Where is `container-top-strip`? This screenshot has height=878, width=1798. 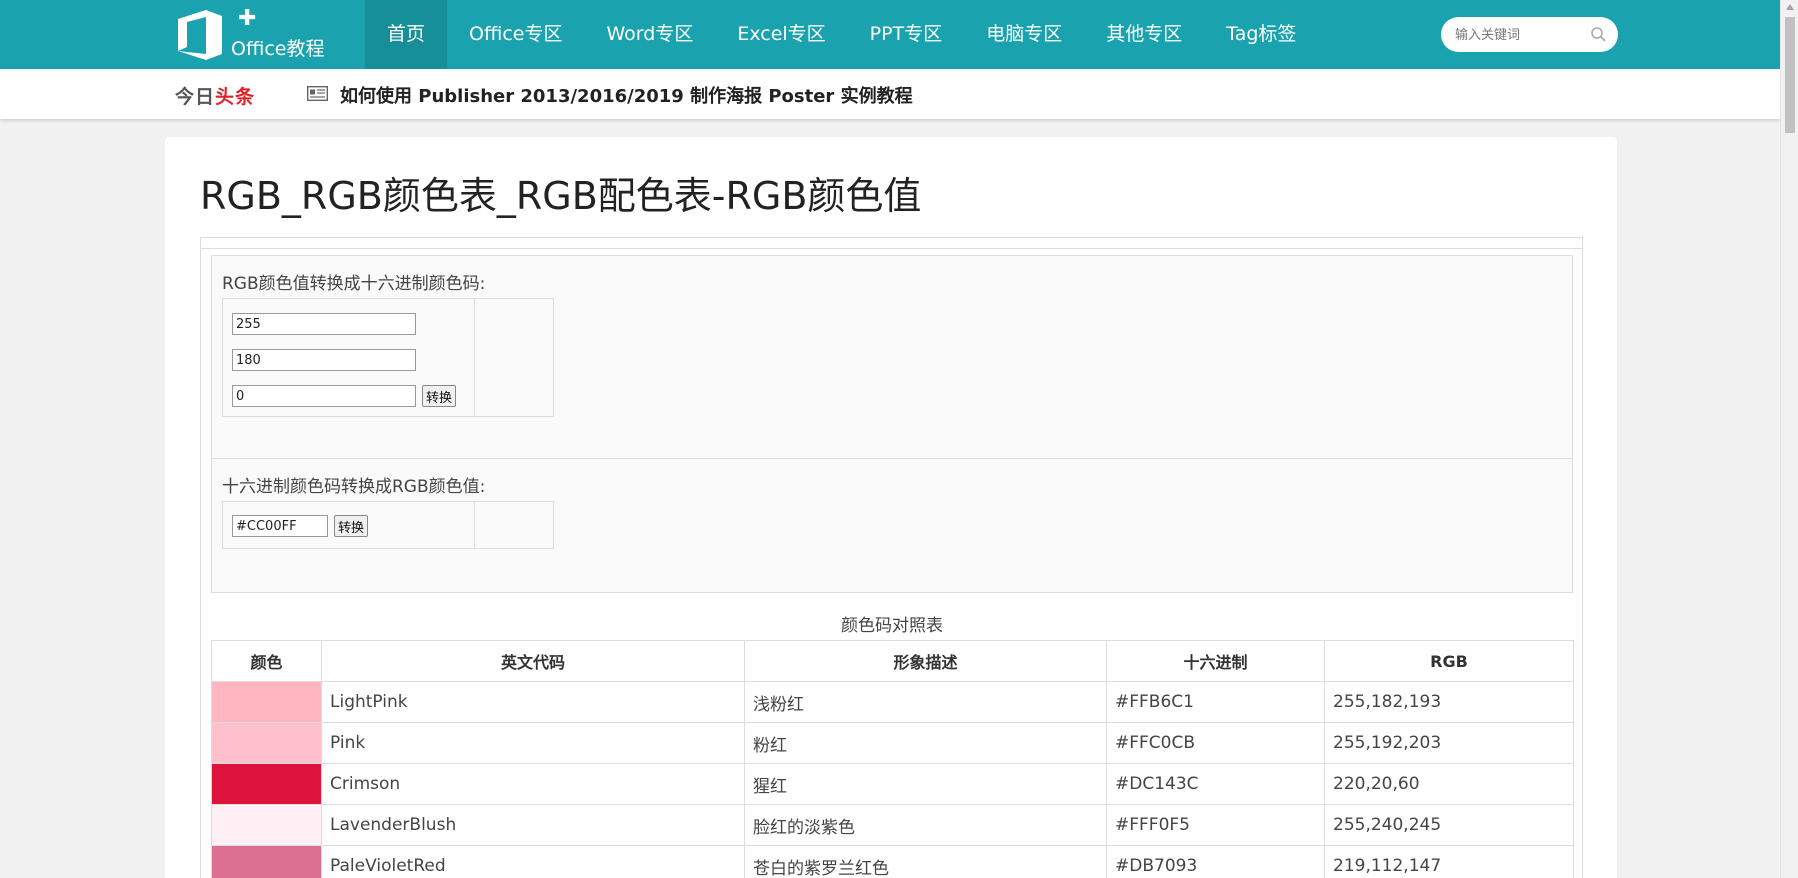
container-top-strip is located at coordinates (891, 243).